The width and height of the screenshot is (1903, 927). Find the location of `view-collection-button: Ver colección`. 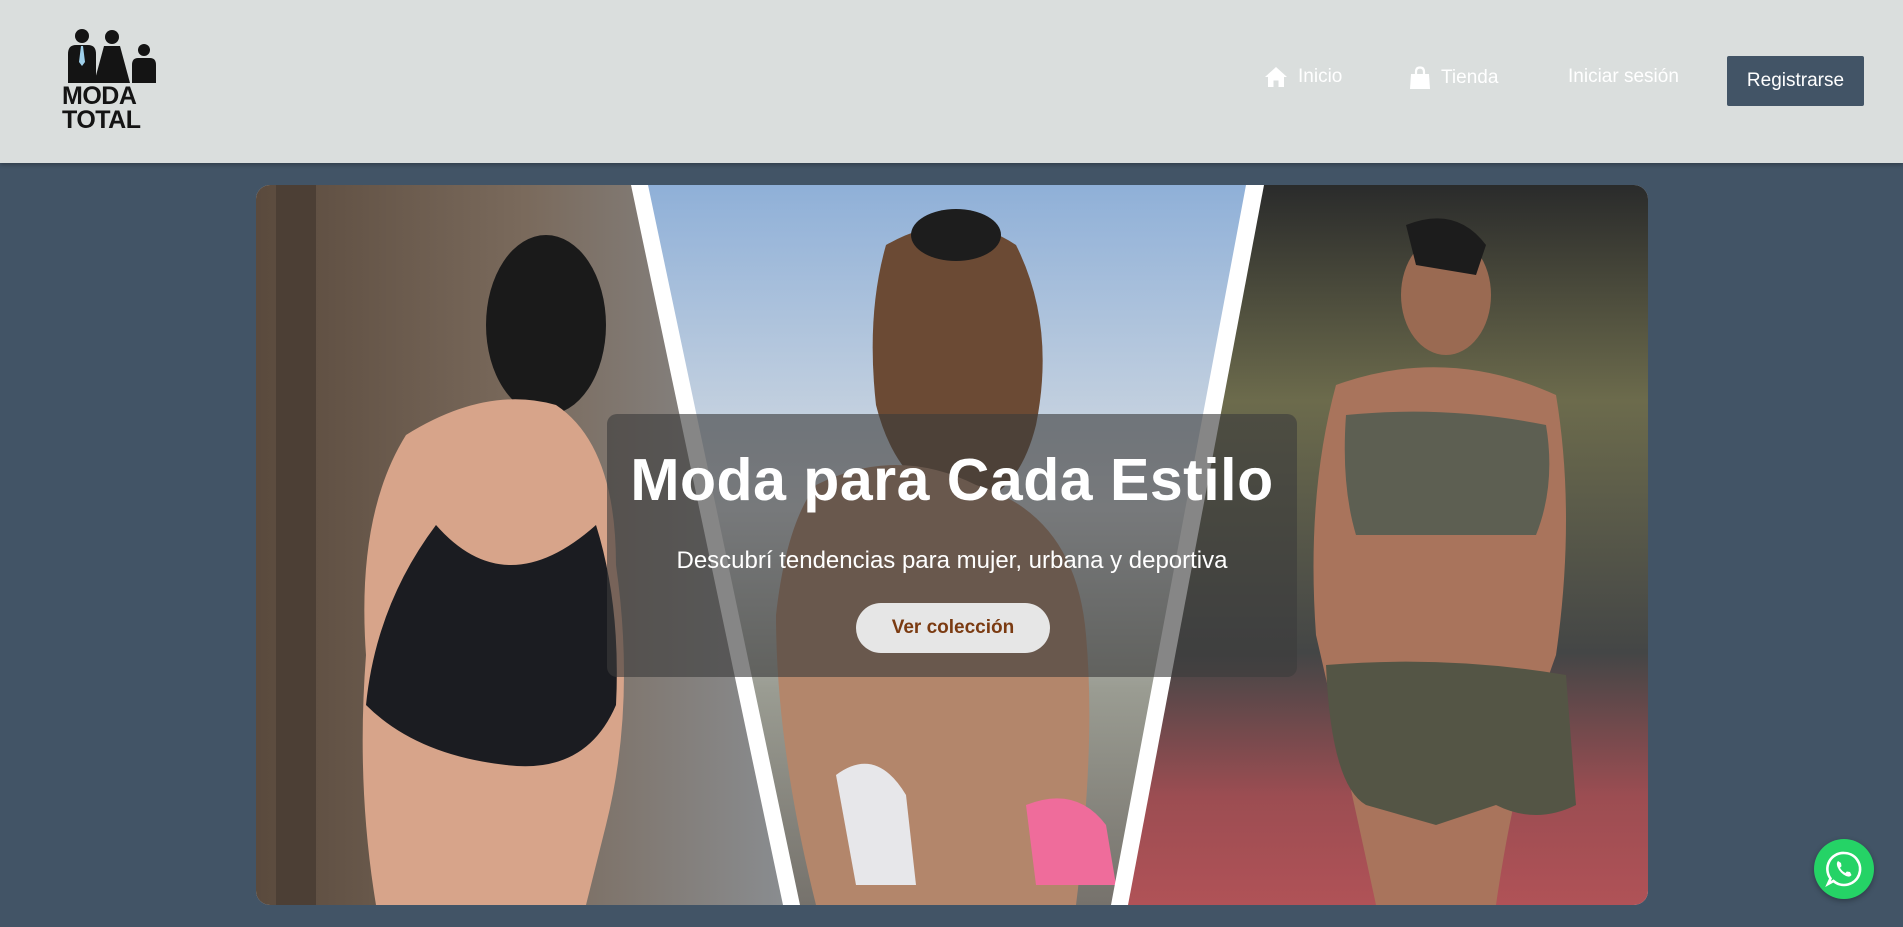

view-collection-button: Ver colección is located at coordinates (953, 628).